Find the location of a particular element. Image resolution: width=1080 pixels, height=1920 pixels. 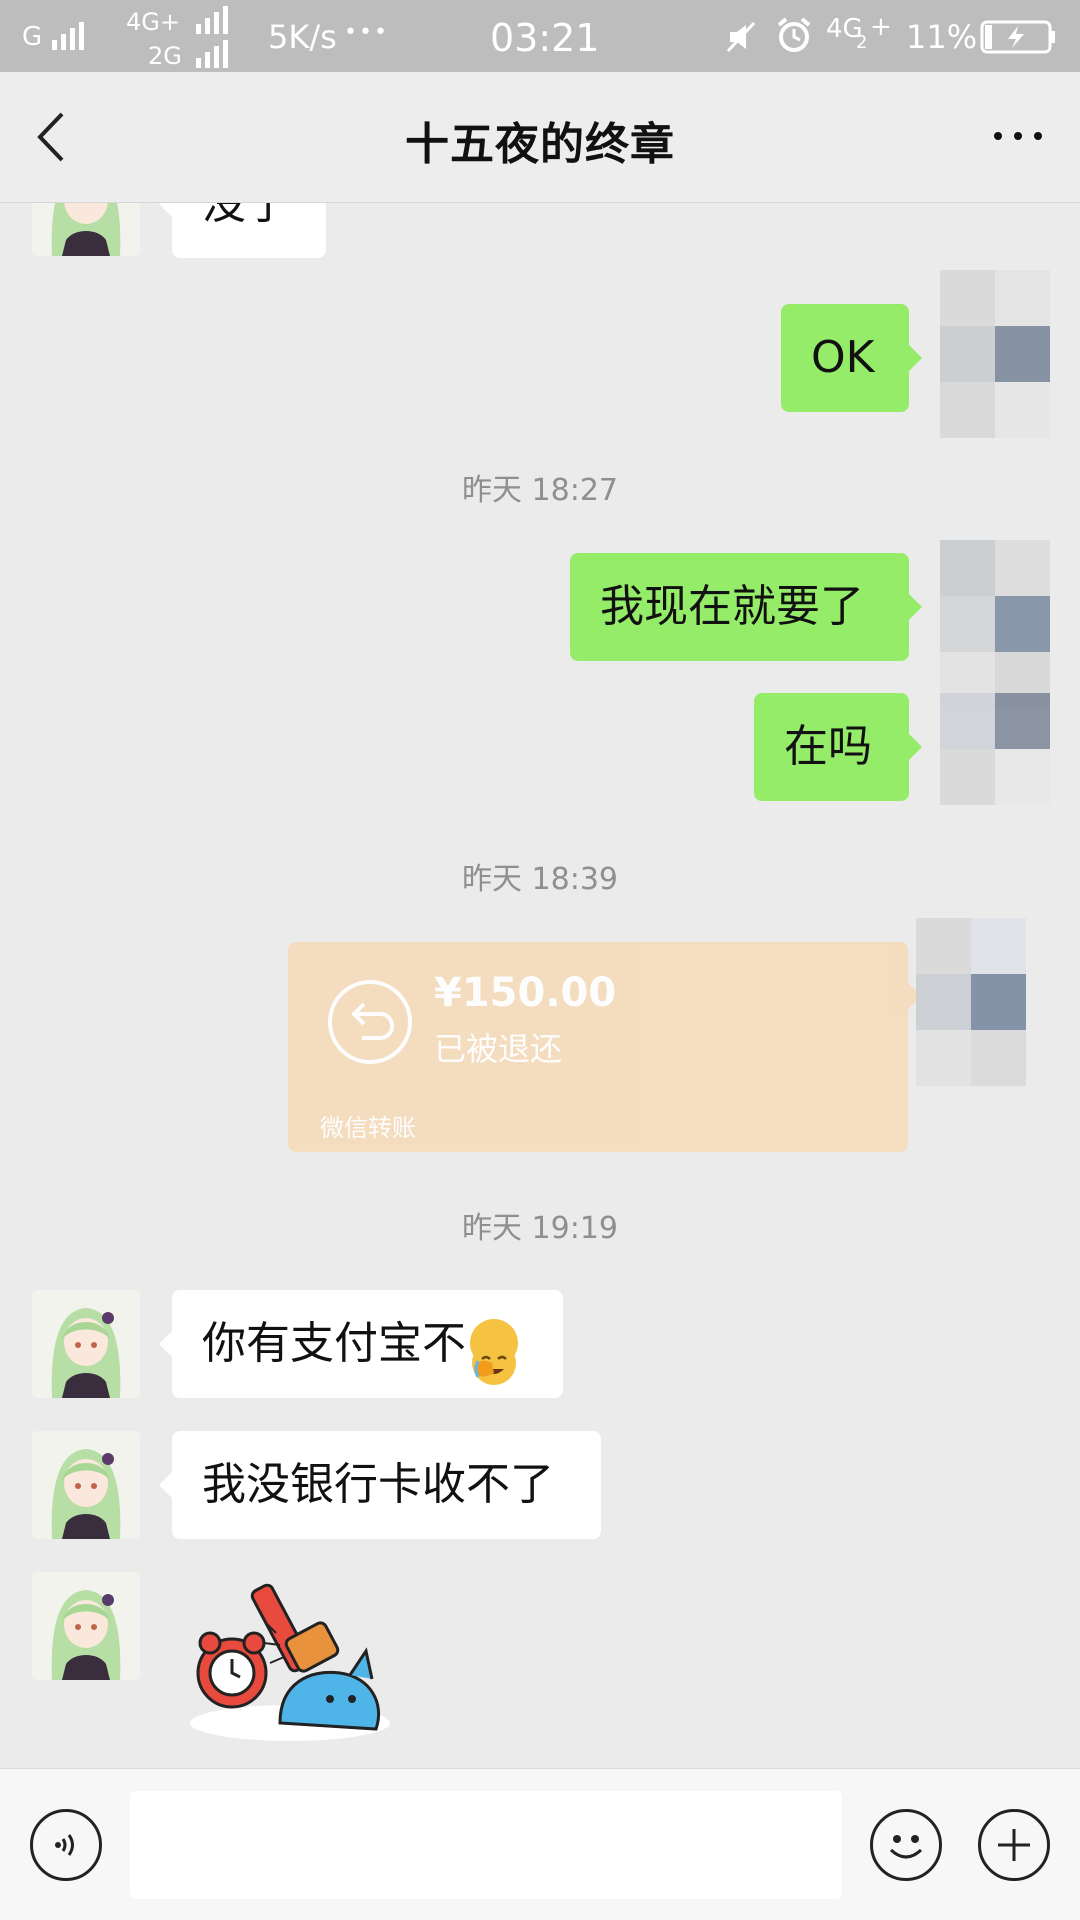

transfer-status: 已被退还 is located at coordinates (498, 1049).